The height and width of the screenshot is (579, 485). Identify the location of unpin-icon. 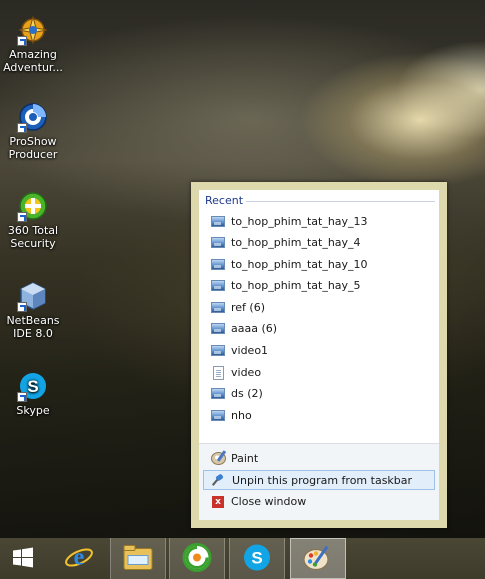
(219, 480).